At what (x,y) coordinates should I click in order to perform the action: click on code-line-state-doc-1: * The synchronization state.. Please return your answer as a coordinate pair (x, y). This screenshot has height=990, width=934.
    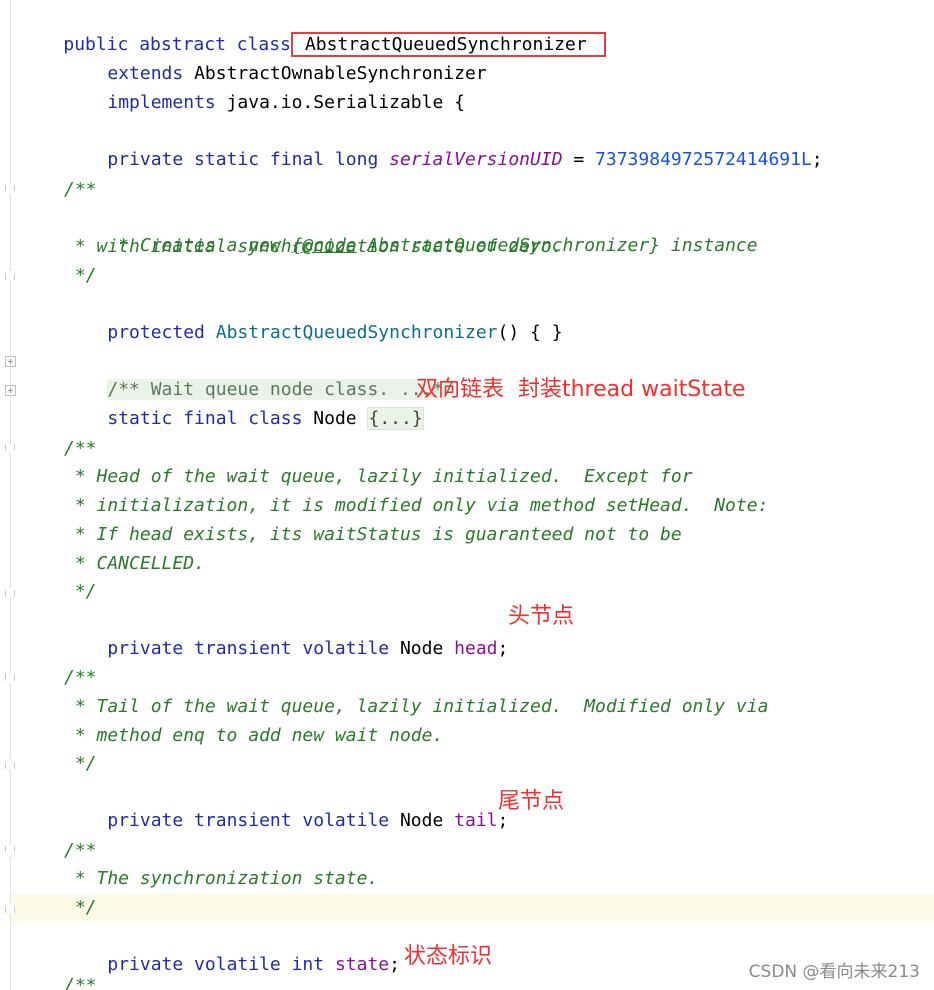
    Looking at the image, I should click on (221, 879).